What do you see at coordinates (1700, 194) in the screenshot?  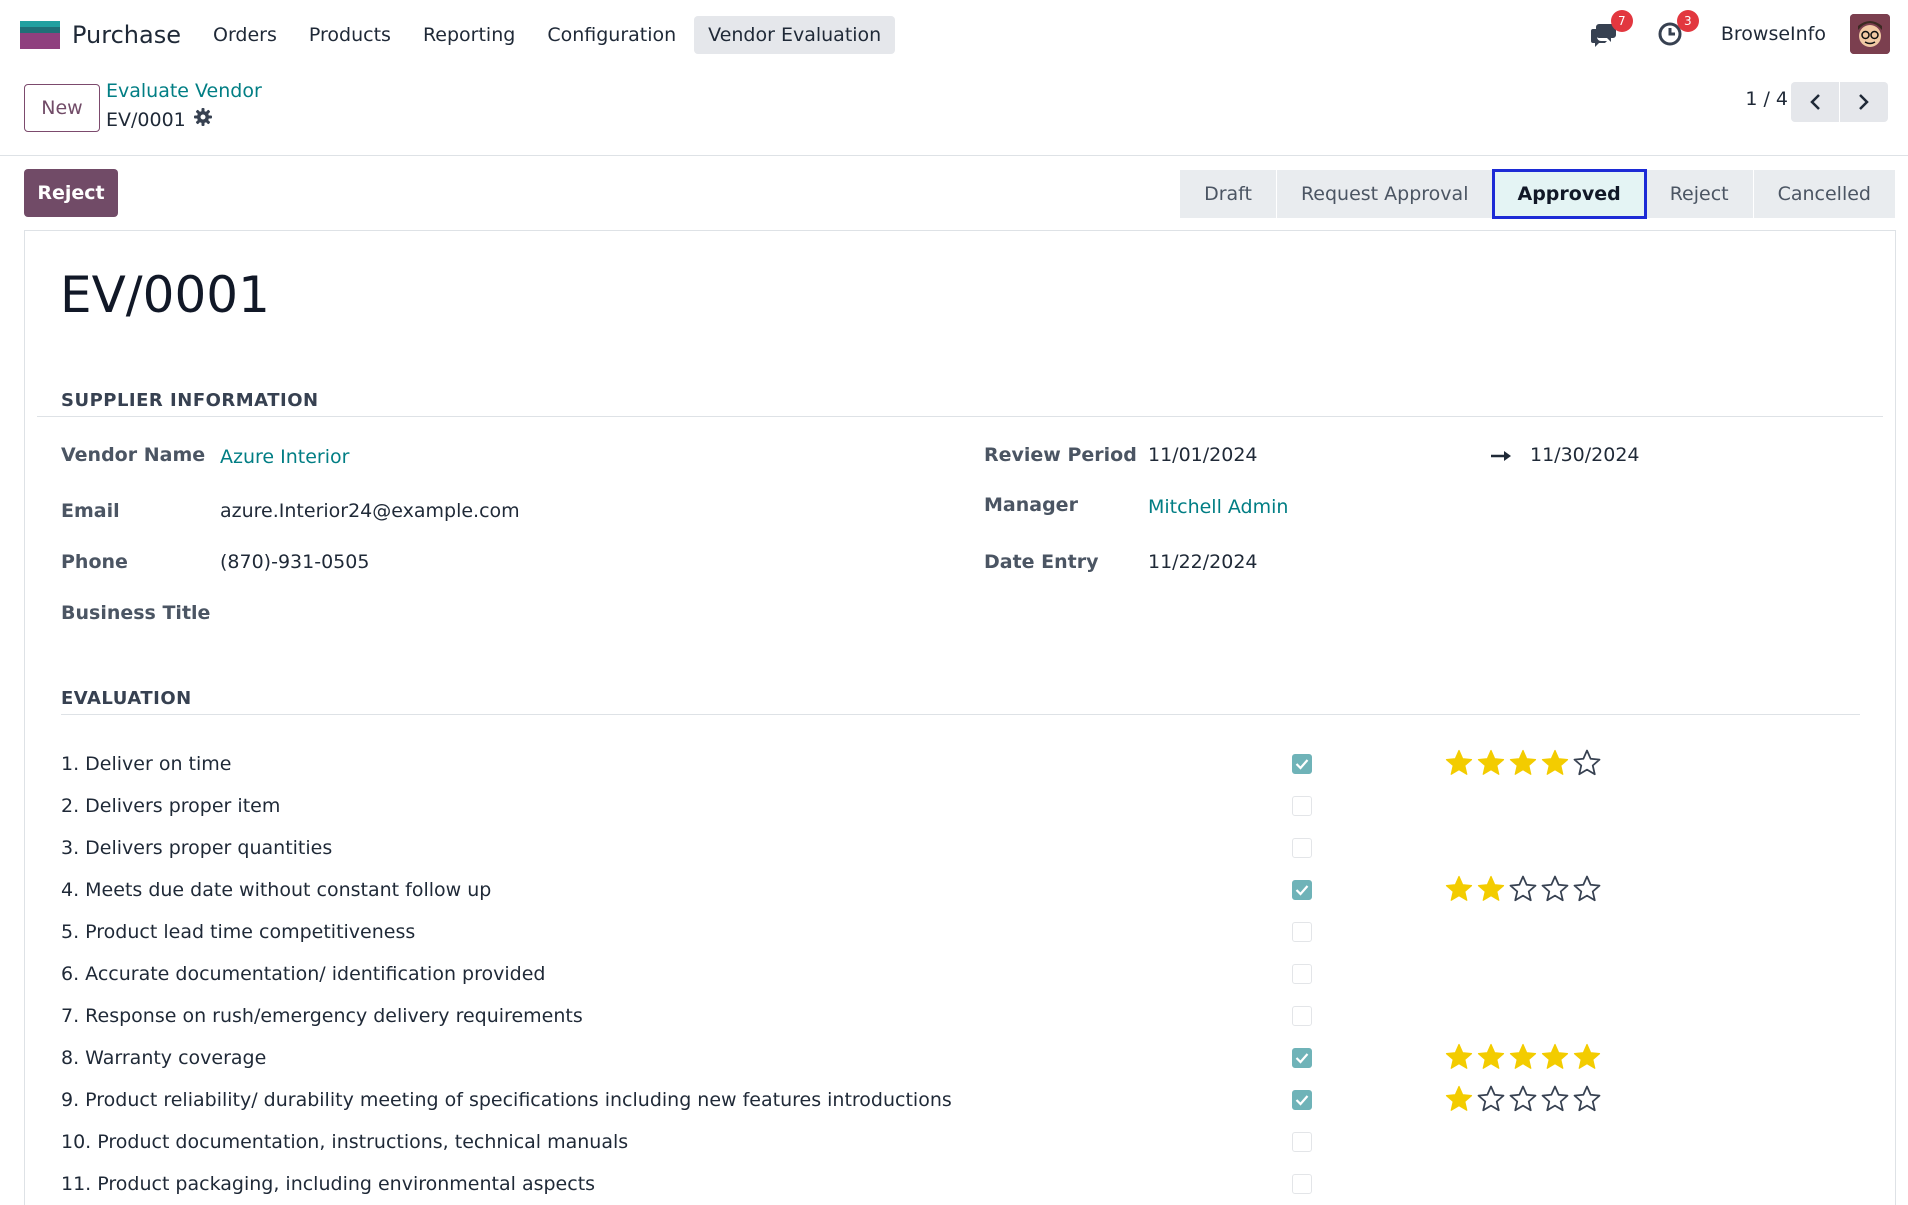 I see `stage-reject: Reject` at bounding box center [1700, 194].